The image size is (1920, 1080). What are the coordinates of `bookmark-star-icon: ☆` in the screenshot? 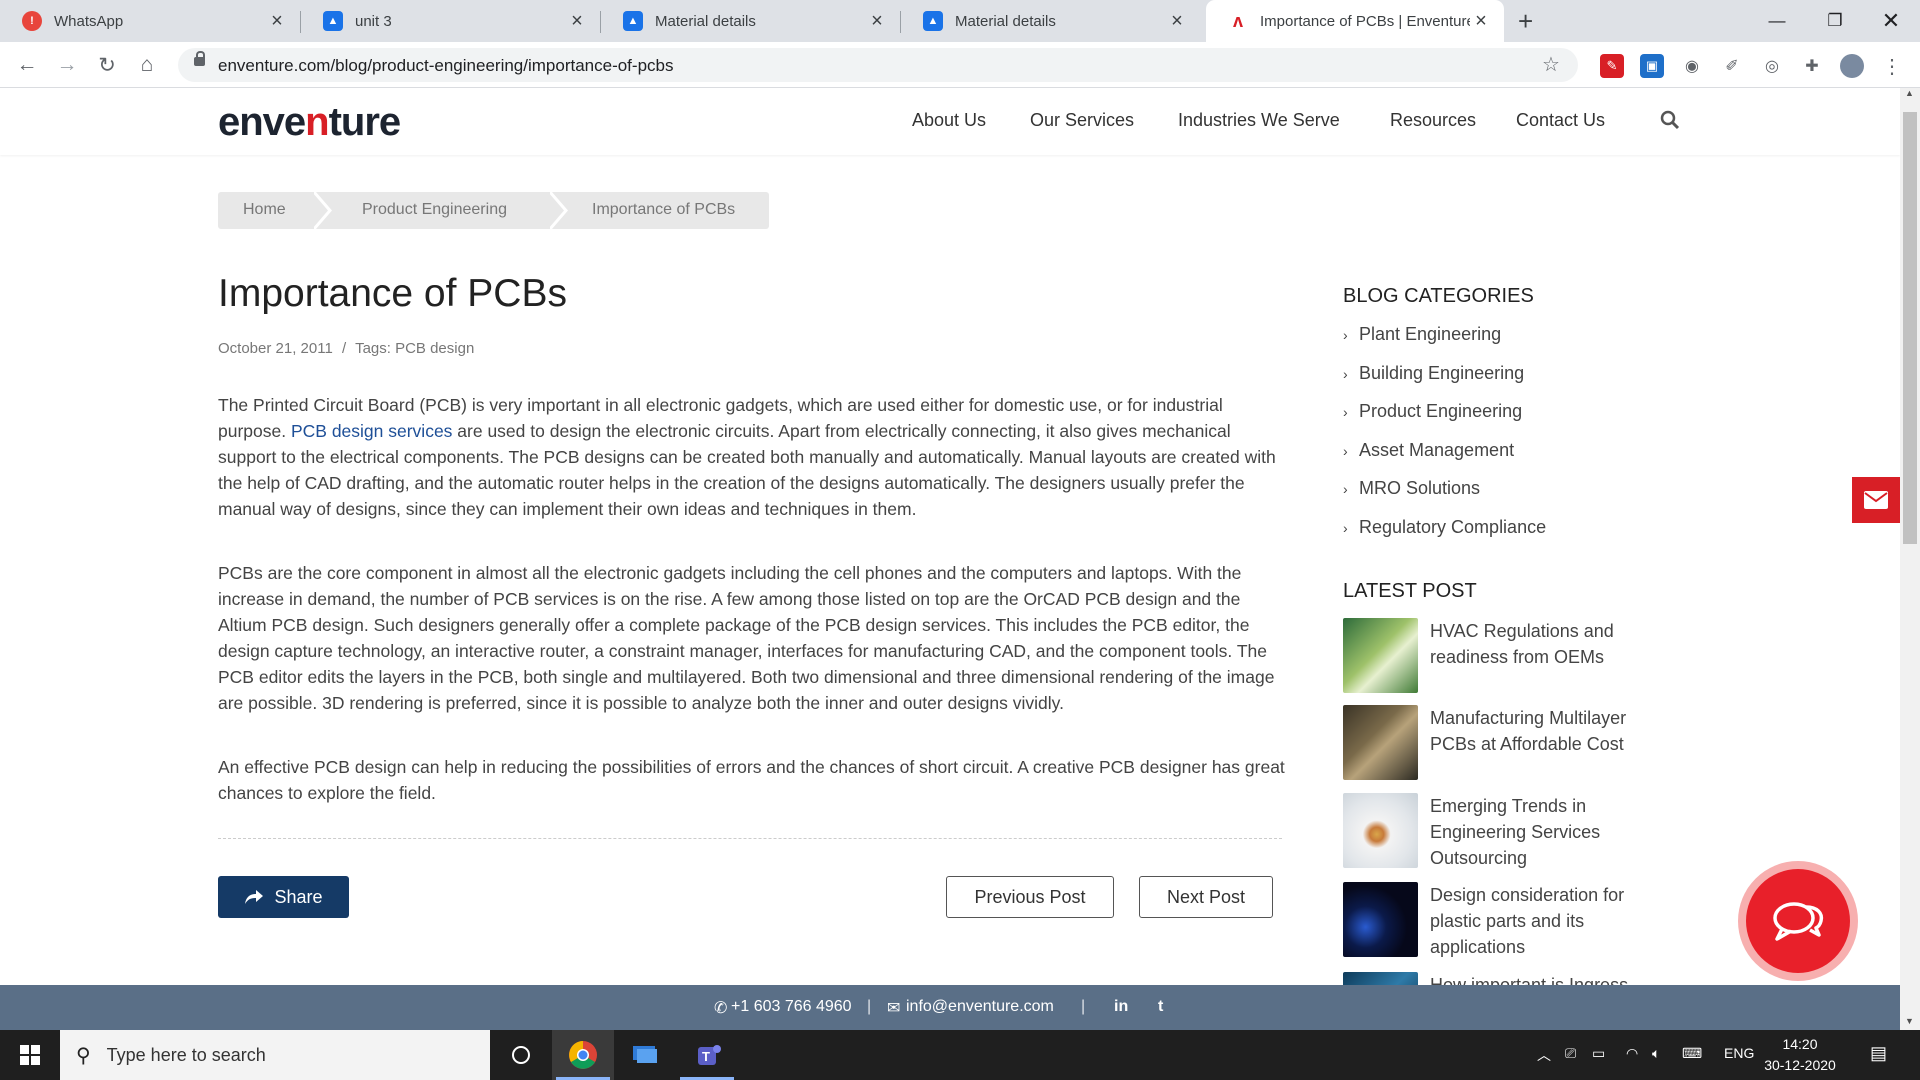 It's located at (1551, 64).